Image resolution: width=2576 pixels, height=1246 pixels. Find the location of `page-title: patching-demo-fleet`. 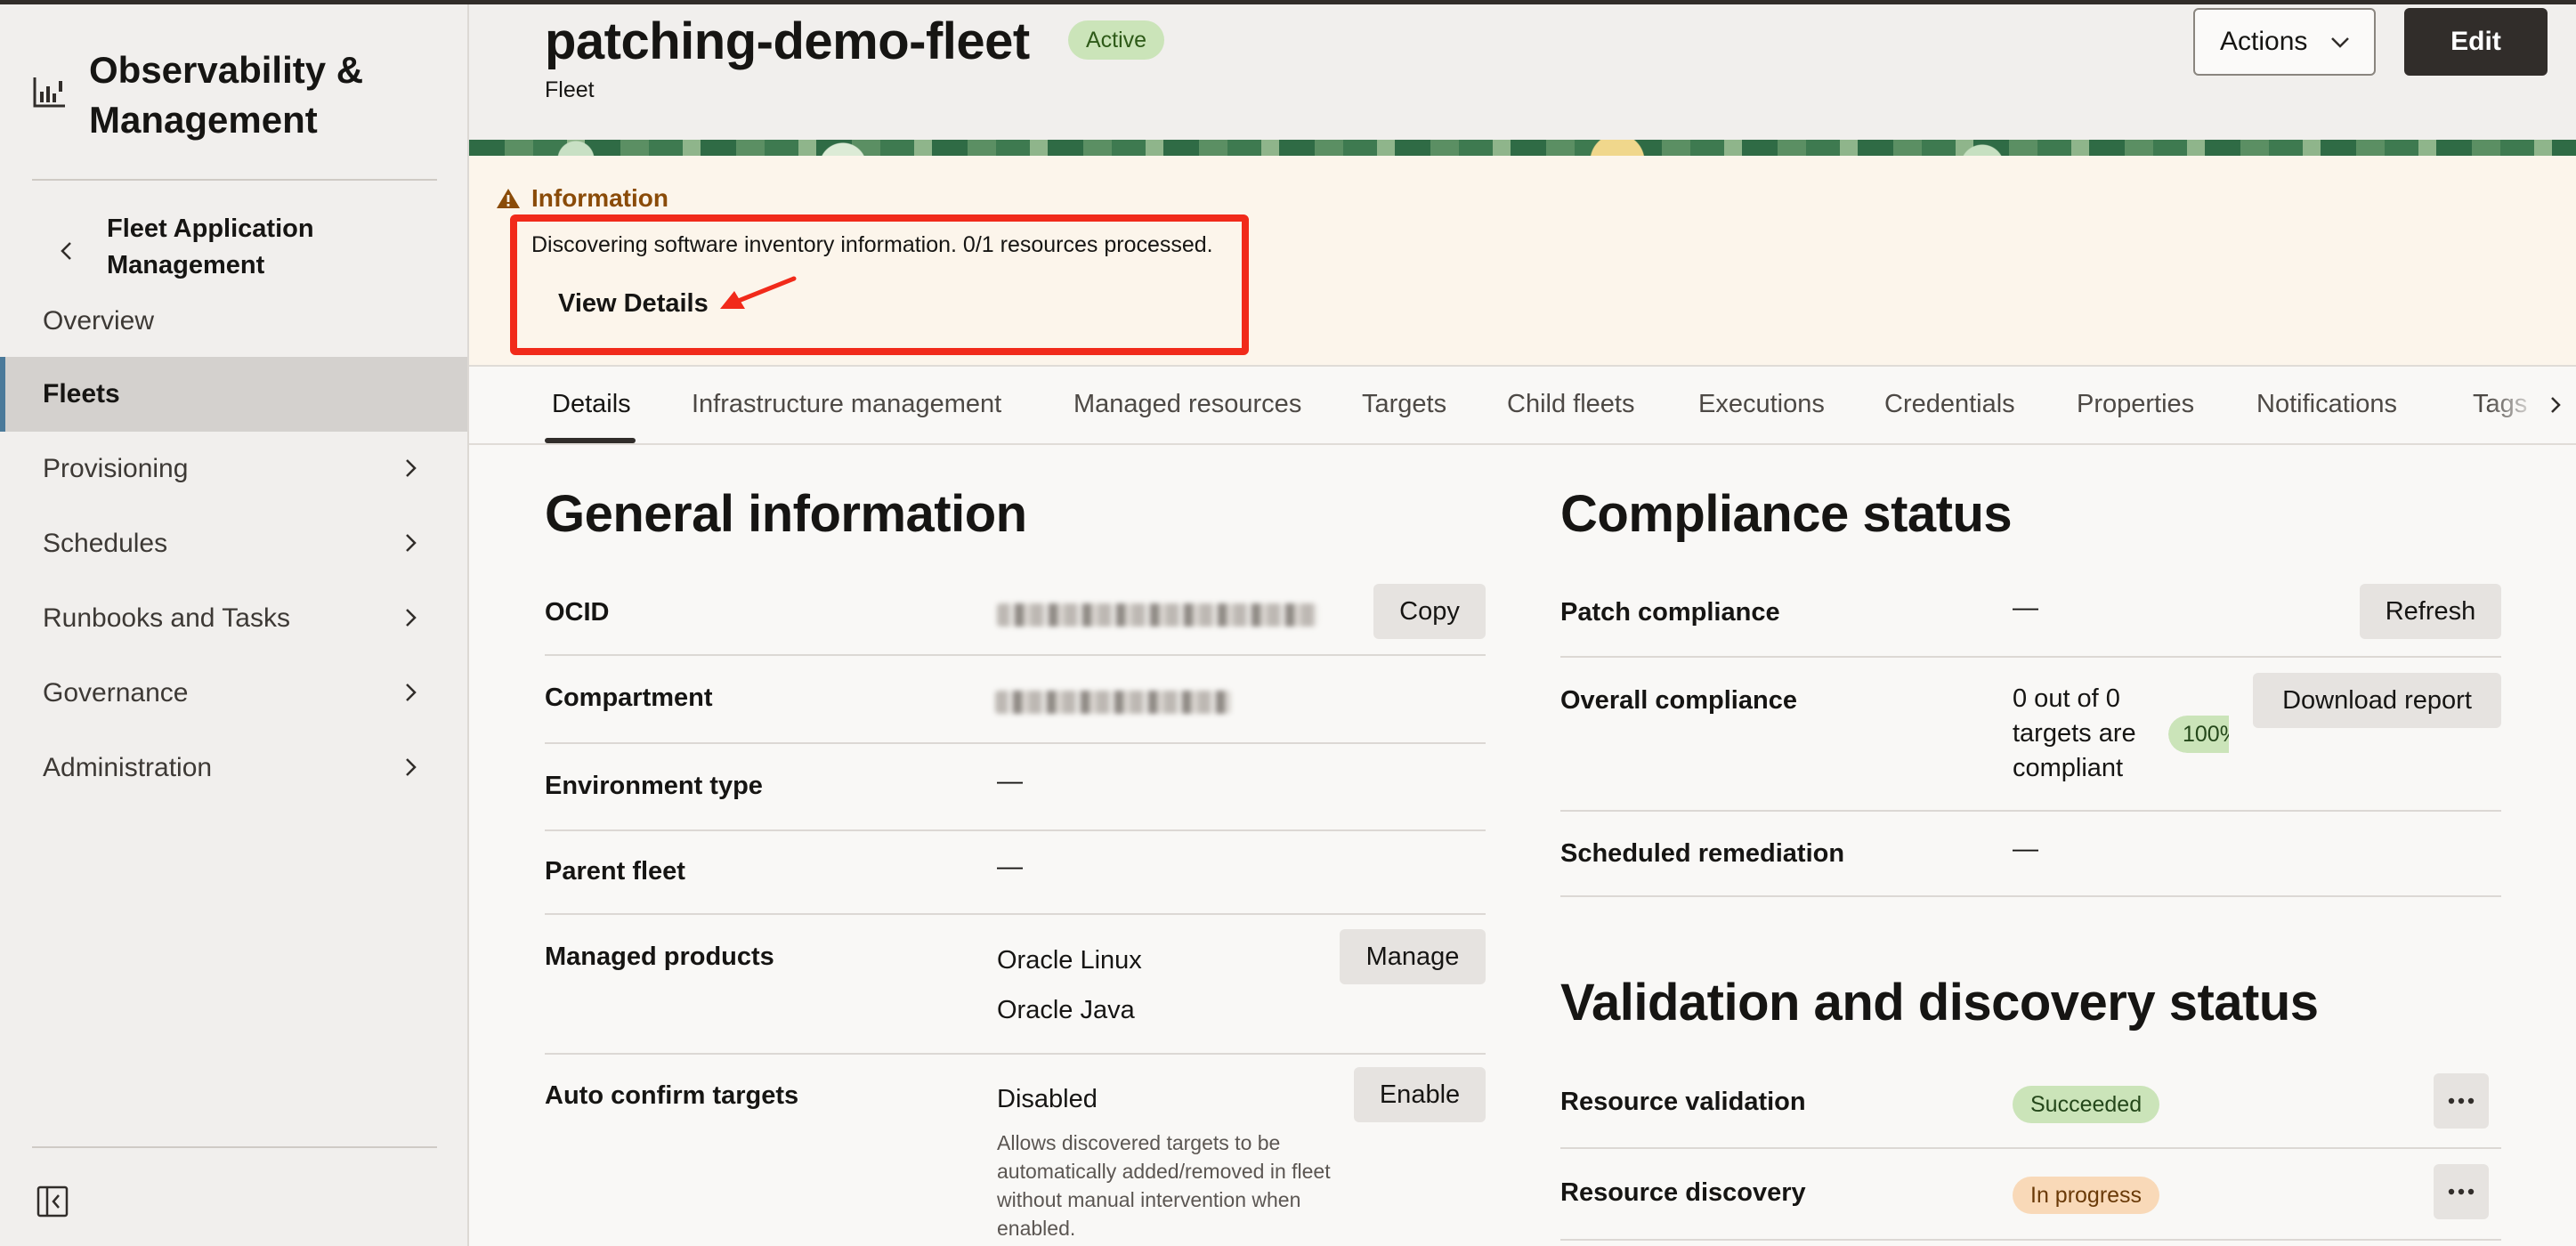

page-title: patching-demo-fleet is located at coordinates (788, 41).